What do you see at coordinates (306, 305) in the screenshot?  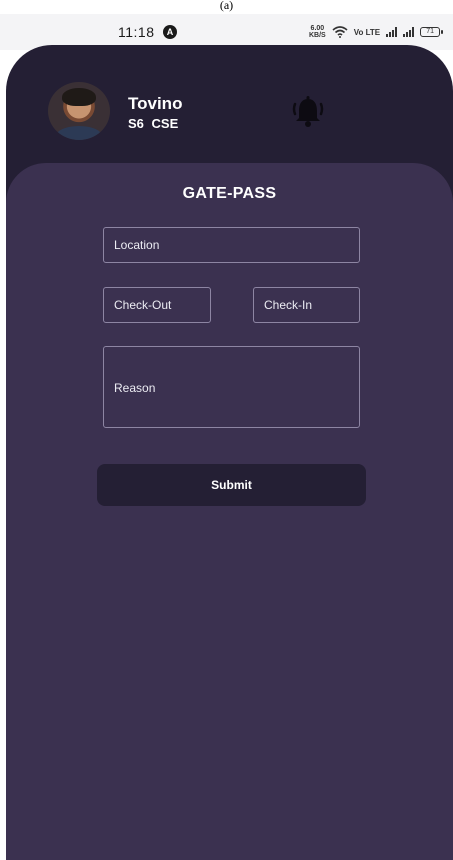 I see `check-in-input` at bounding box center [306, 305].